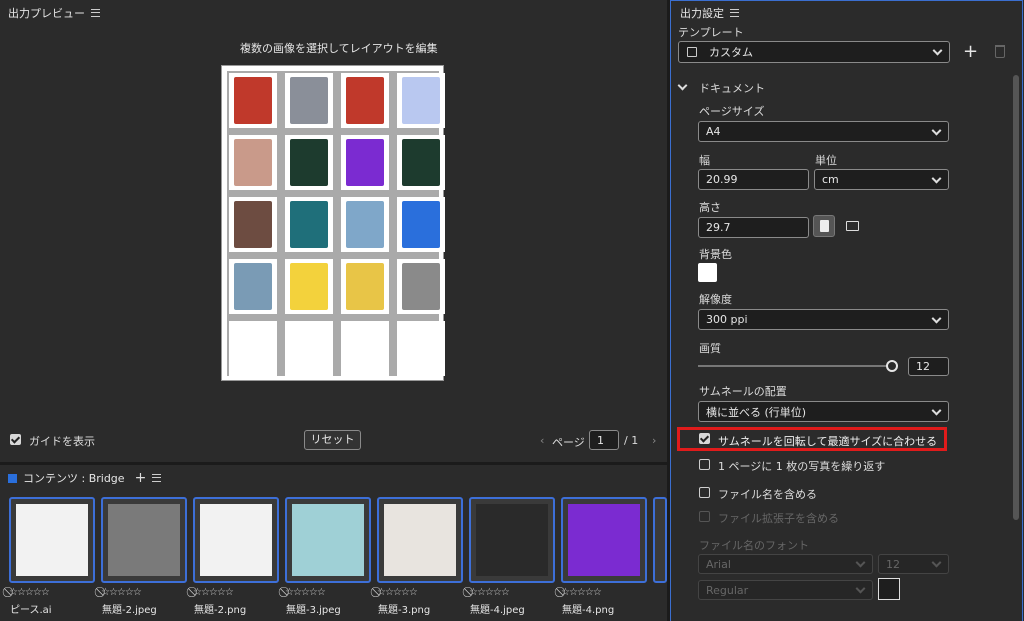 This screenshot has width=1024, height=621. What do you see at coordinates (710, 348) in the screenshot?
I see `quality-label: 画質` at bounding box center [710, 348].